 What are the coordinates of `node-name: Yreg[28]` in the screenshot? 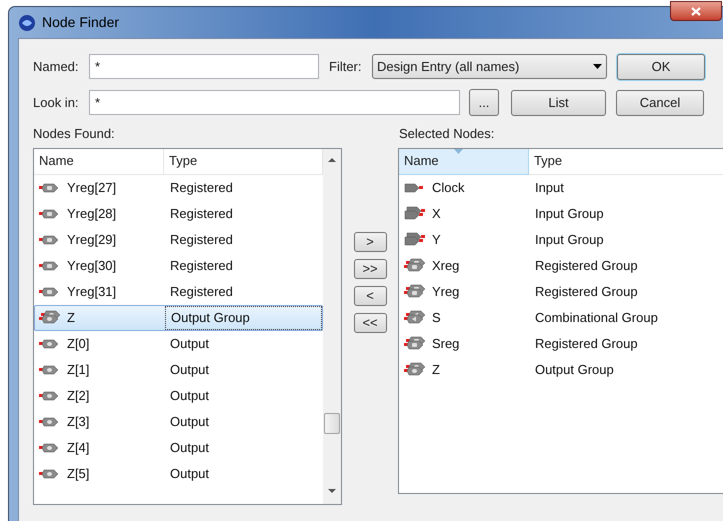 It's located at (91, 213).